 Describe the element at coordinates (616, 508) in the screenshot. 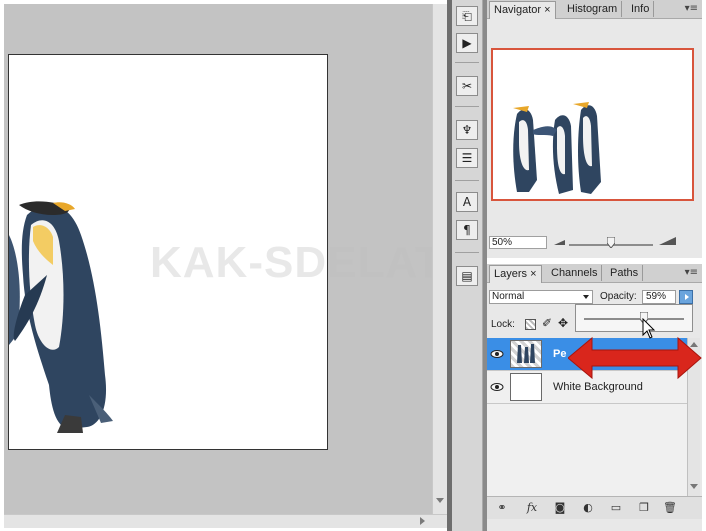

I see `new-group-icon: ▭` at that location.